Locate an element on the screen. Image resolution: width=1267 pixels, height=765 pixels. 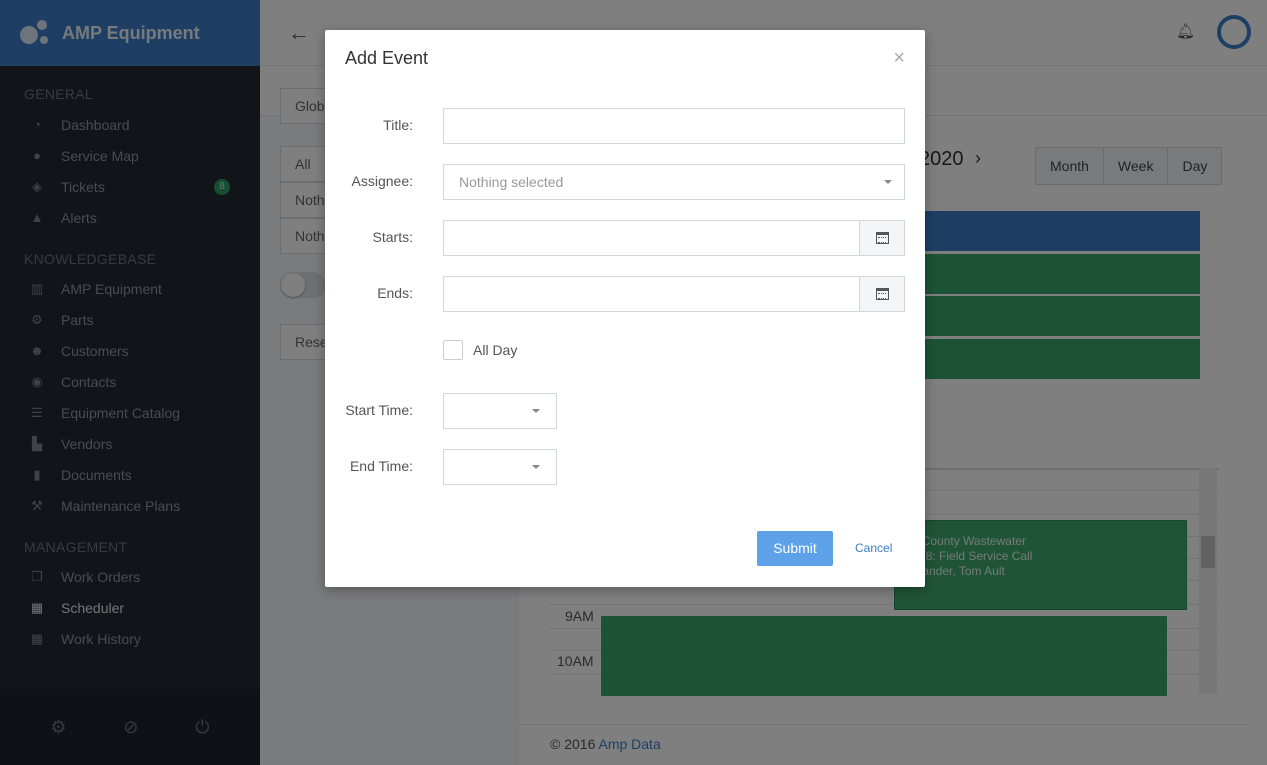
assignee-label: Assignee: is located at coordinates (382, 181).